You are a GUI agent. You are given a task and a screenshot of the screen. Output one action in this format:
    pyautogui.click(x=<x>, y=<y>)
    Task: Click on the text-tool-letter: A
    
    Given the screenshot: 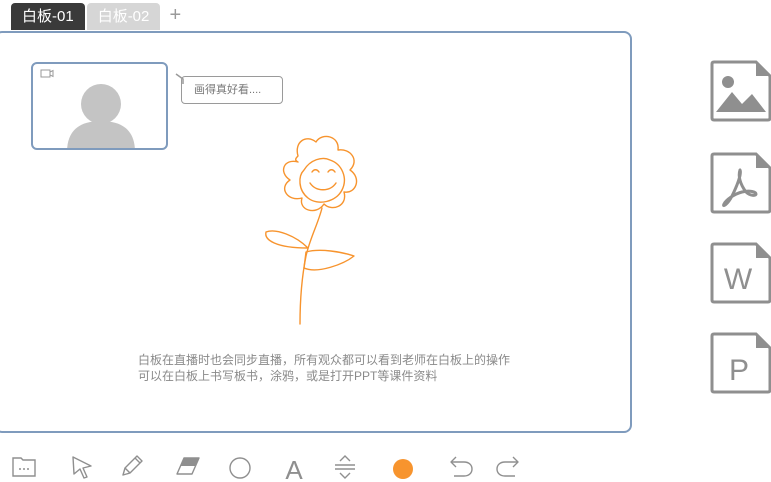 What is the action you would take?
    pyautogui.click(x=294, y=468)
    